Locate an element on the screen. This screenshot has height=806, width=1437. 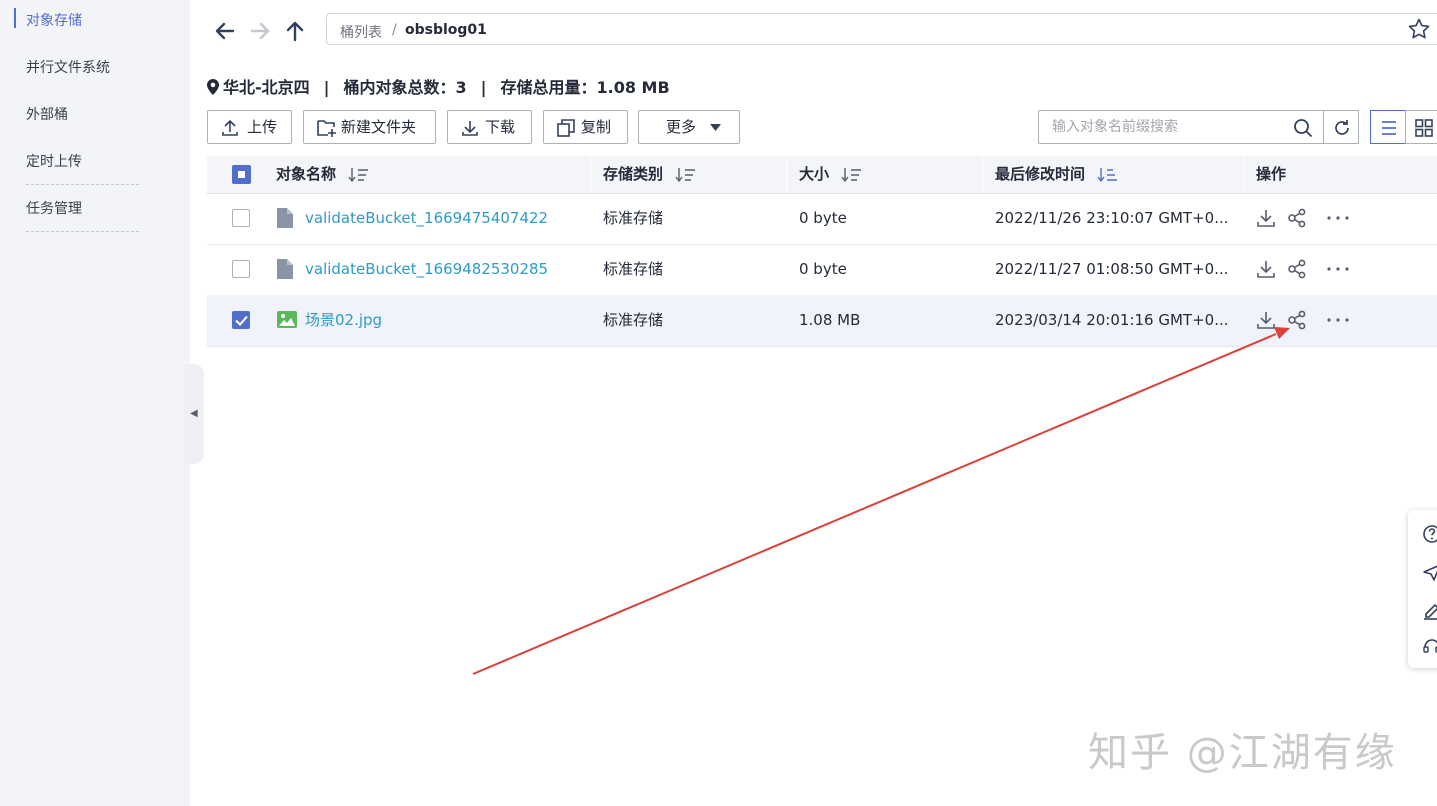
search-icon is located at coordinates (1303, 128).